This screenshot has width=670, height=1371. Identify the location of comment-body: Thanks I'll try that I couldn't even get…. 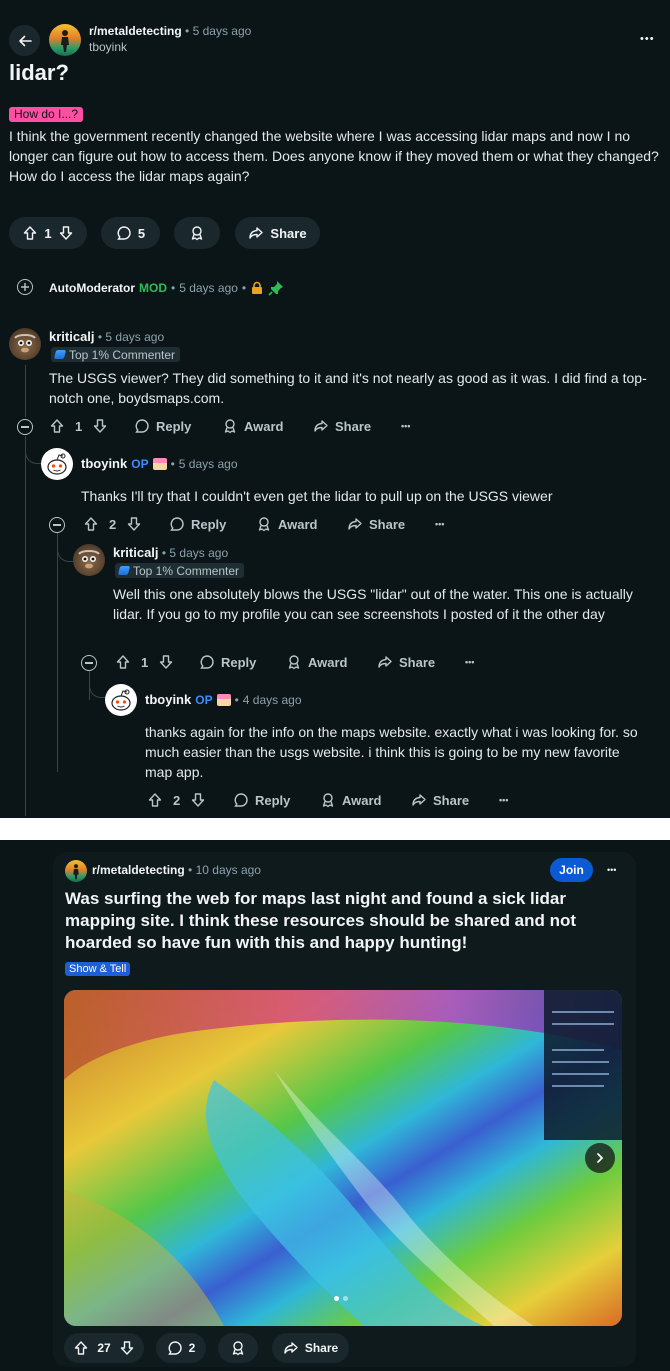
(317, 496).